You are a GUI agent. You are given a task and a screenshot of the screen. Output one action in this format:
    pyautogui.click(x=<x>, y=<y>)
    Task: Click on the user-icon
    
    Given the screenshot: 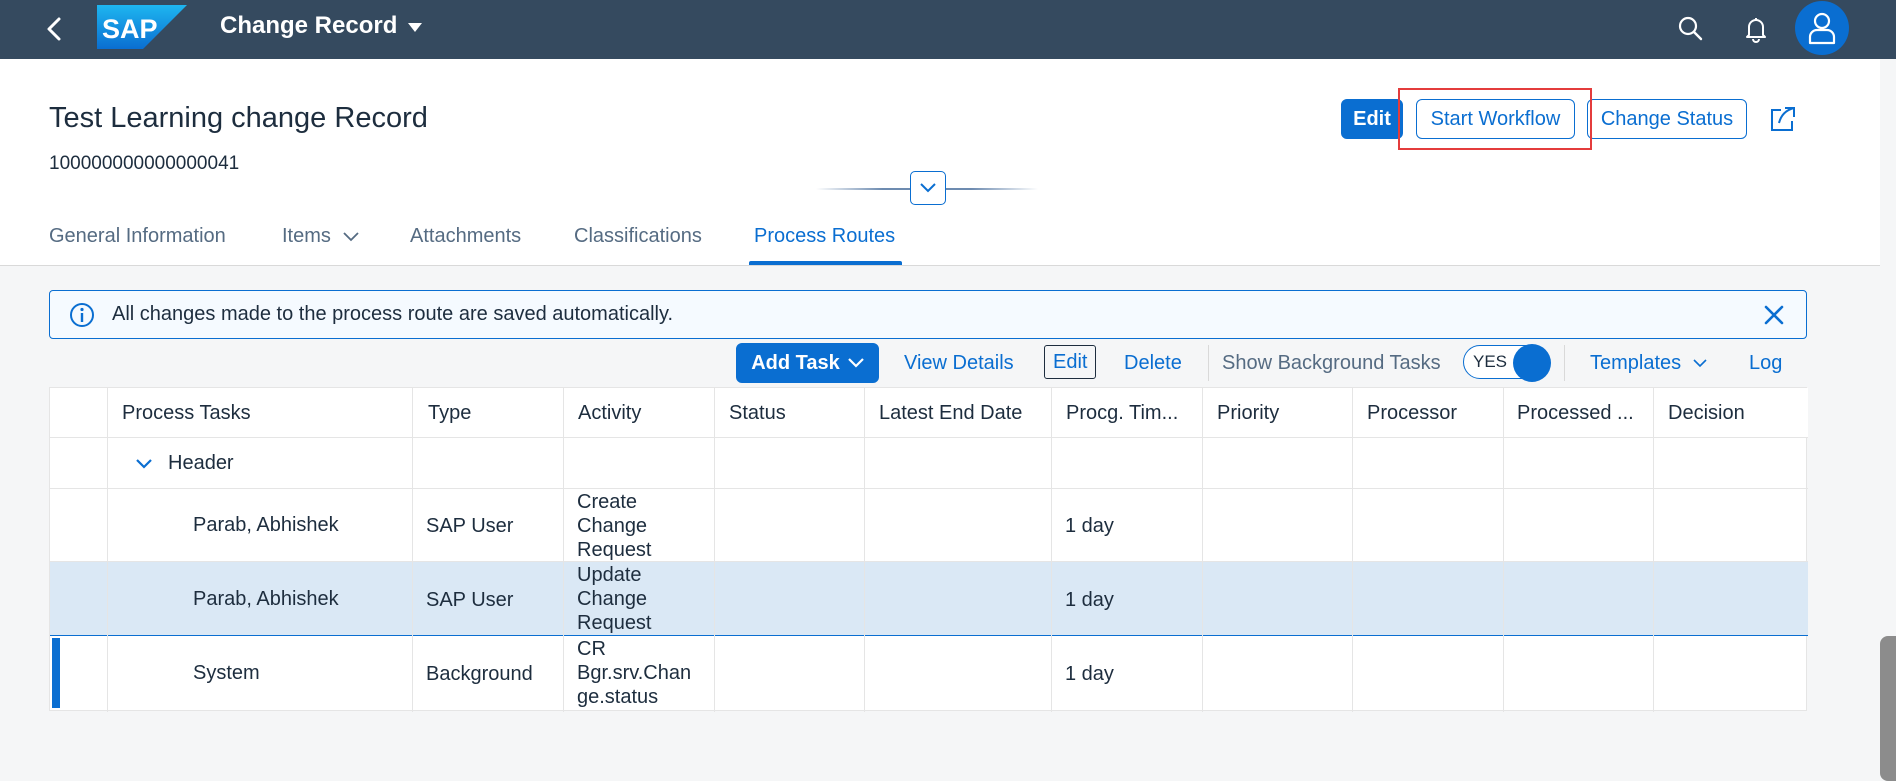 What is the action you would take?
    pyautogui.click(x=1822, y=28)
    